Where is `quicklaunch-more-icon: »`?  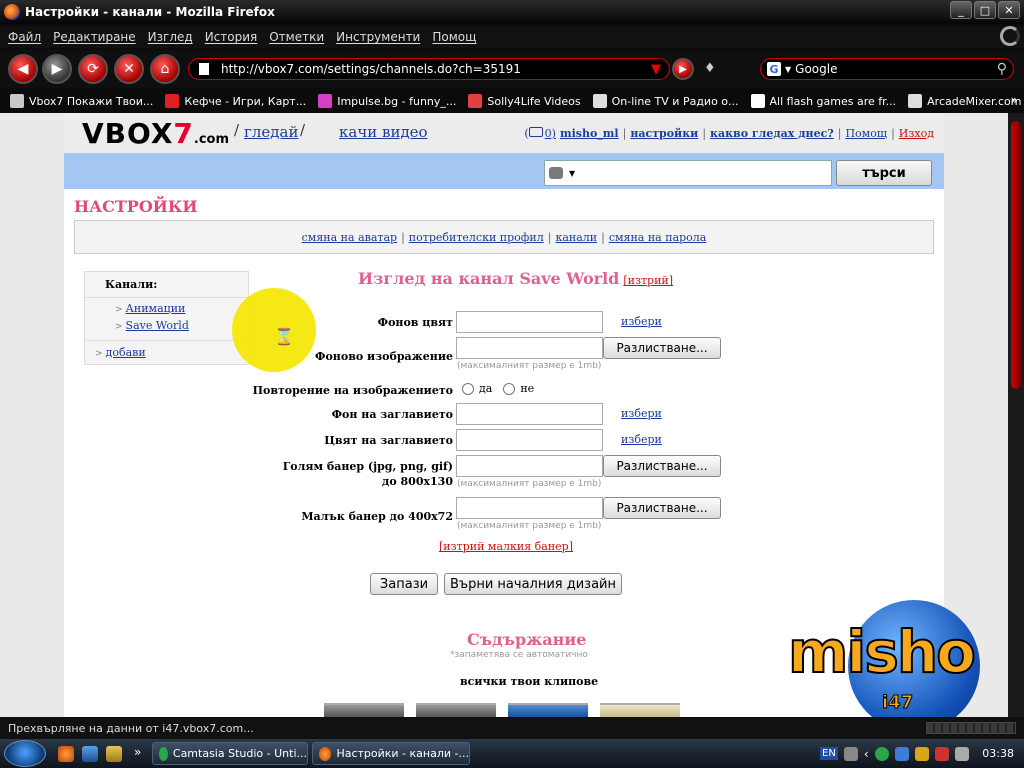 quicklaunch-more-icon: » is located at coordinates (137, 752).